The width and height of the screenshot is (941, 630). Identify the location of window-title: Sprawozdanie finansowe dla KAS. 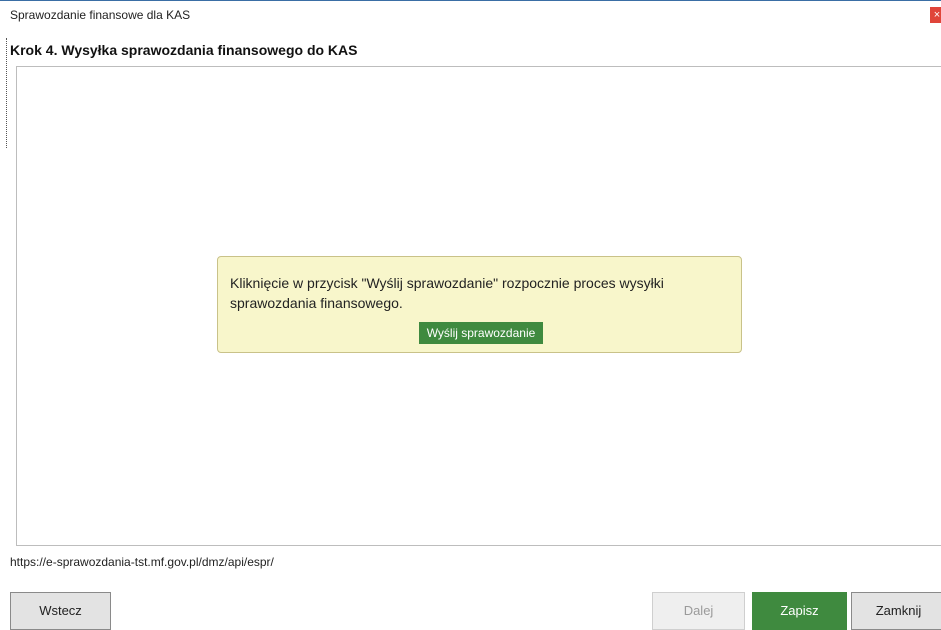
(100, 15).